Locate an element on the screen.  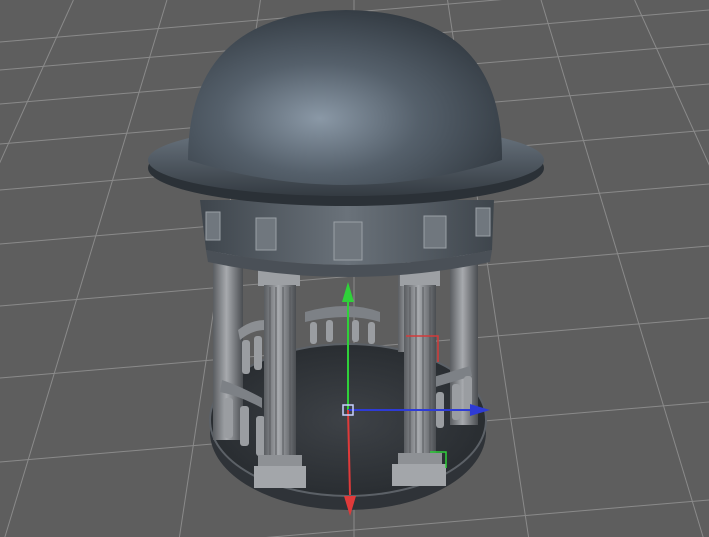
roof-dome is located at coordinates (345, 97).